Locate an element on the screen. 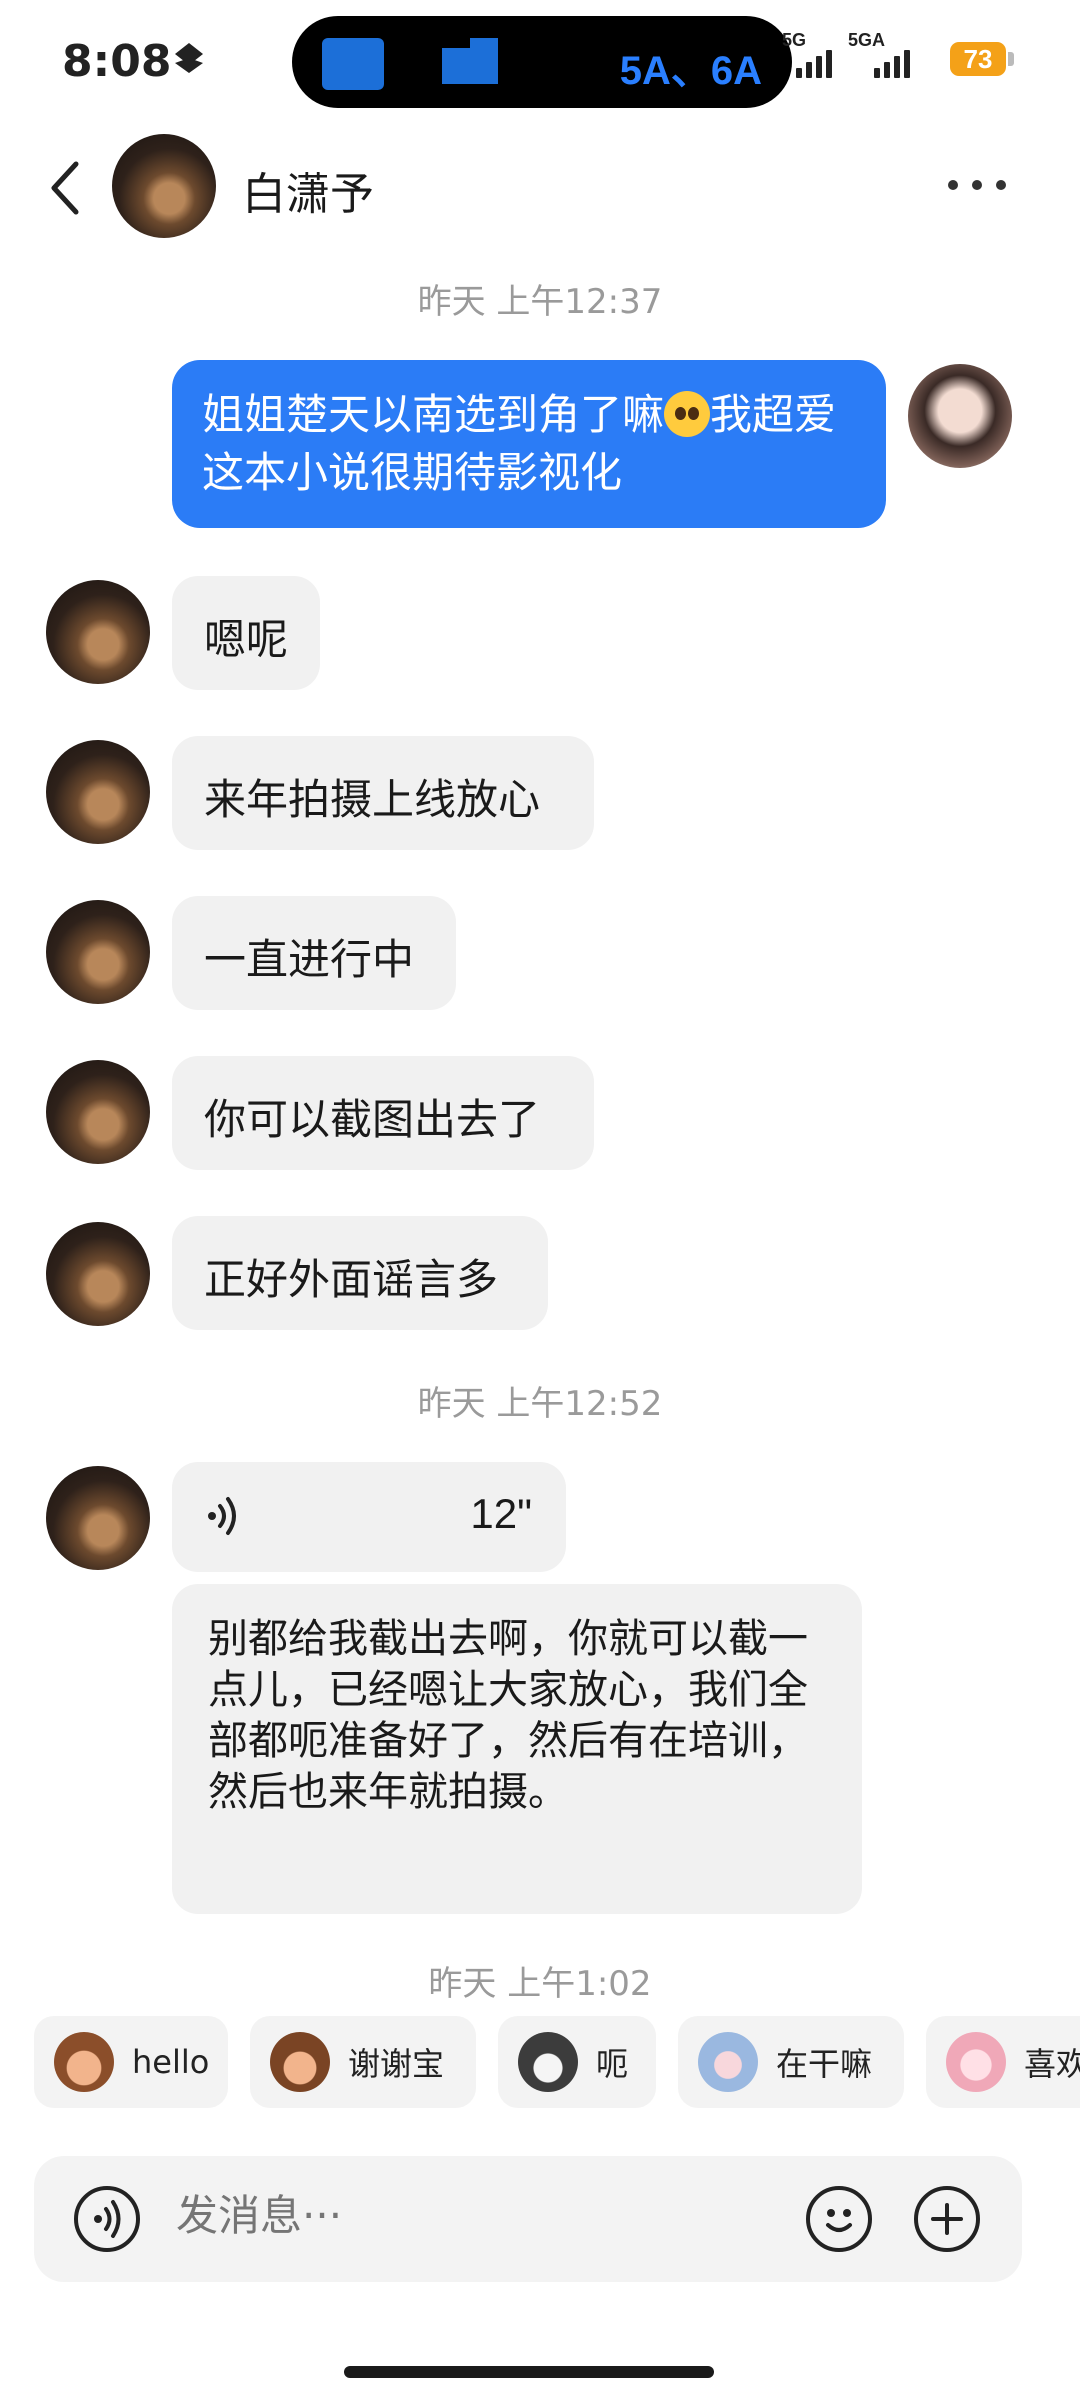 The height and width of the screenshot is (2403, 1080). message-input-bar is located at coordinates (528, 2219).